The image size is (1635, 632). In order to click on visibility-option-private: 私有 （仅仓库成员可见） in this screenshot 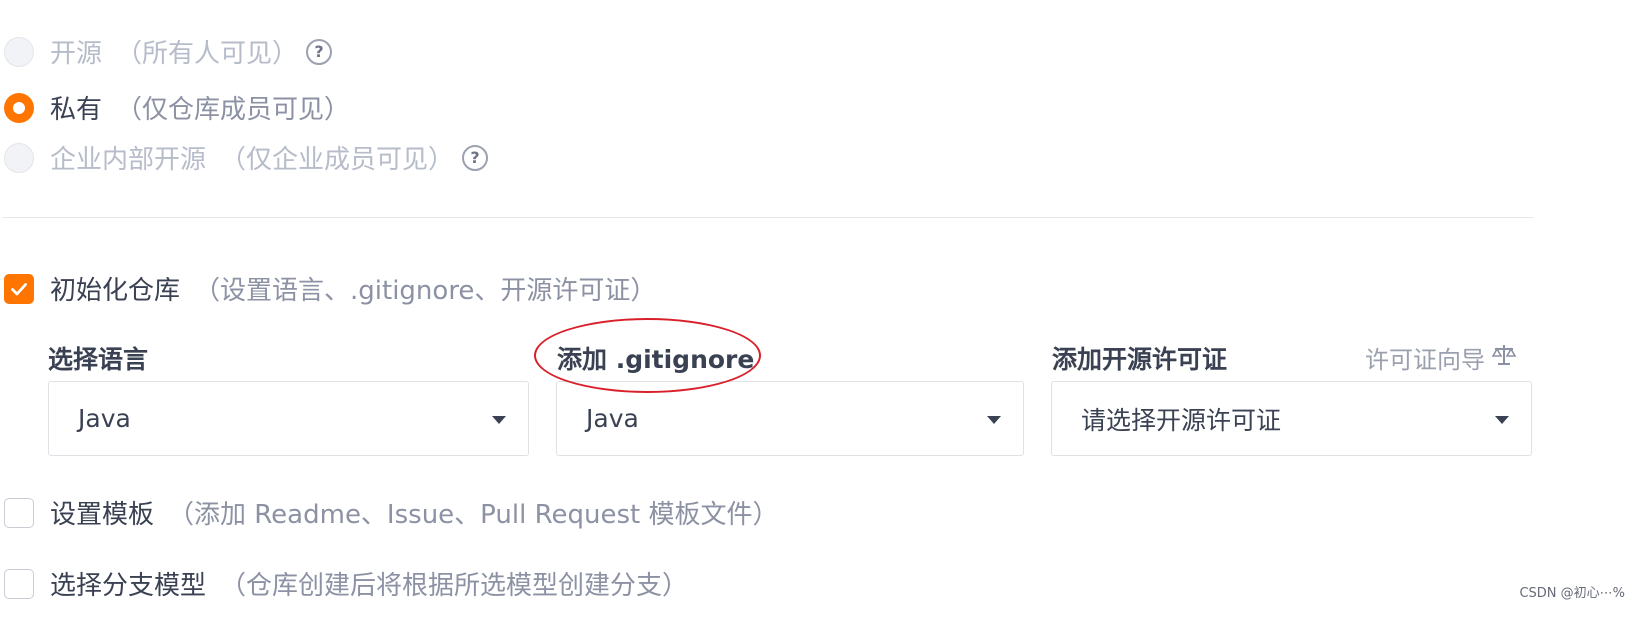, I will do `click(177, 107)`.